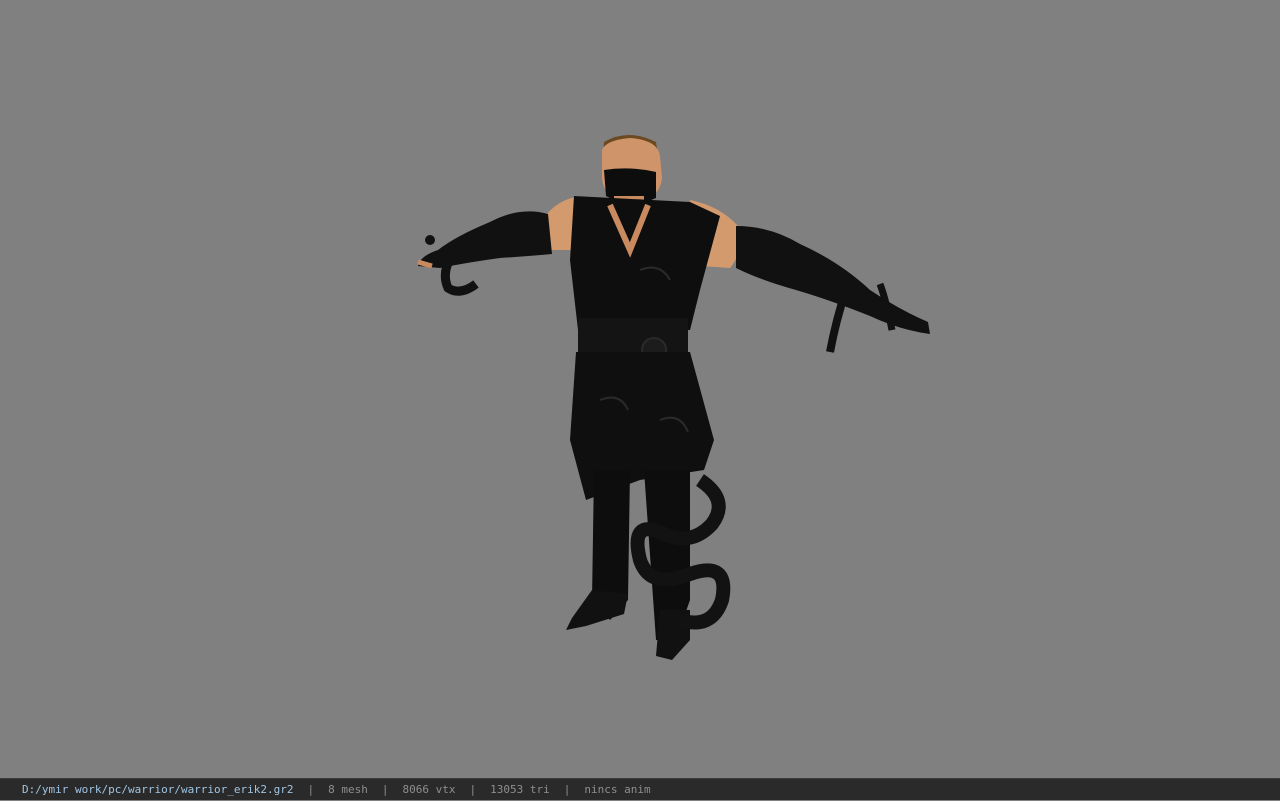 The width and height of the screenshot is (1280, 801). What do you see at coordinates (520, 789) in the screenshot?
I see `status-triangle-count: 13053 tri` at bounding box center [520, 789].